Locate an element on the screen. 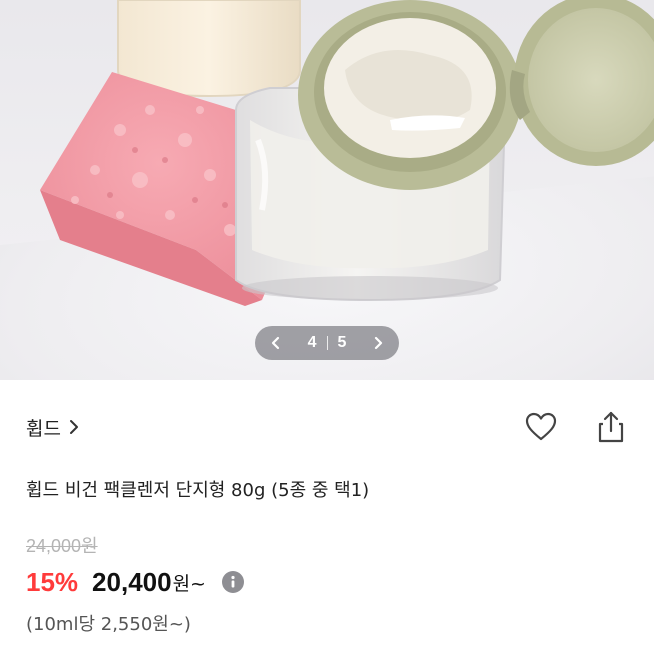  product-title: 휩드 비건 팩클렌저 단지형 80g (5종 중 택1) is located at coordinates (198, 490).